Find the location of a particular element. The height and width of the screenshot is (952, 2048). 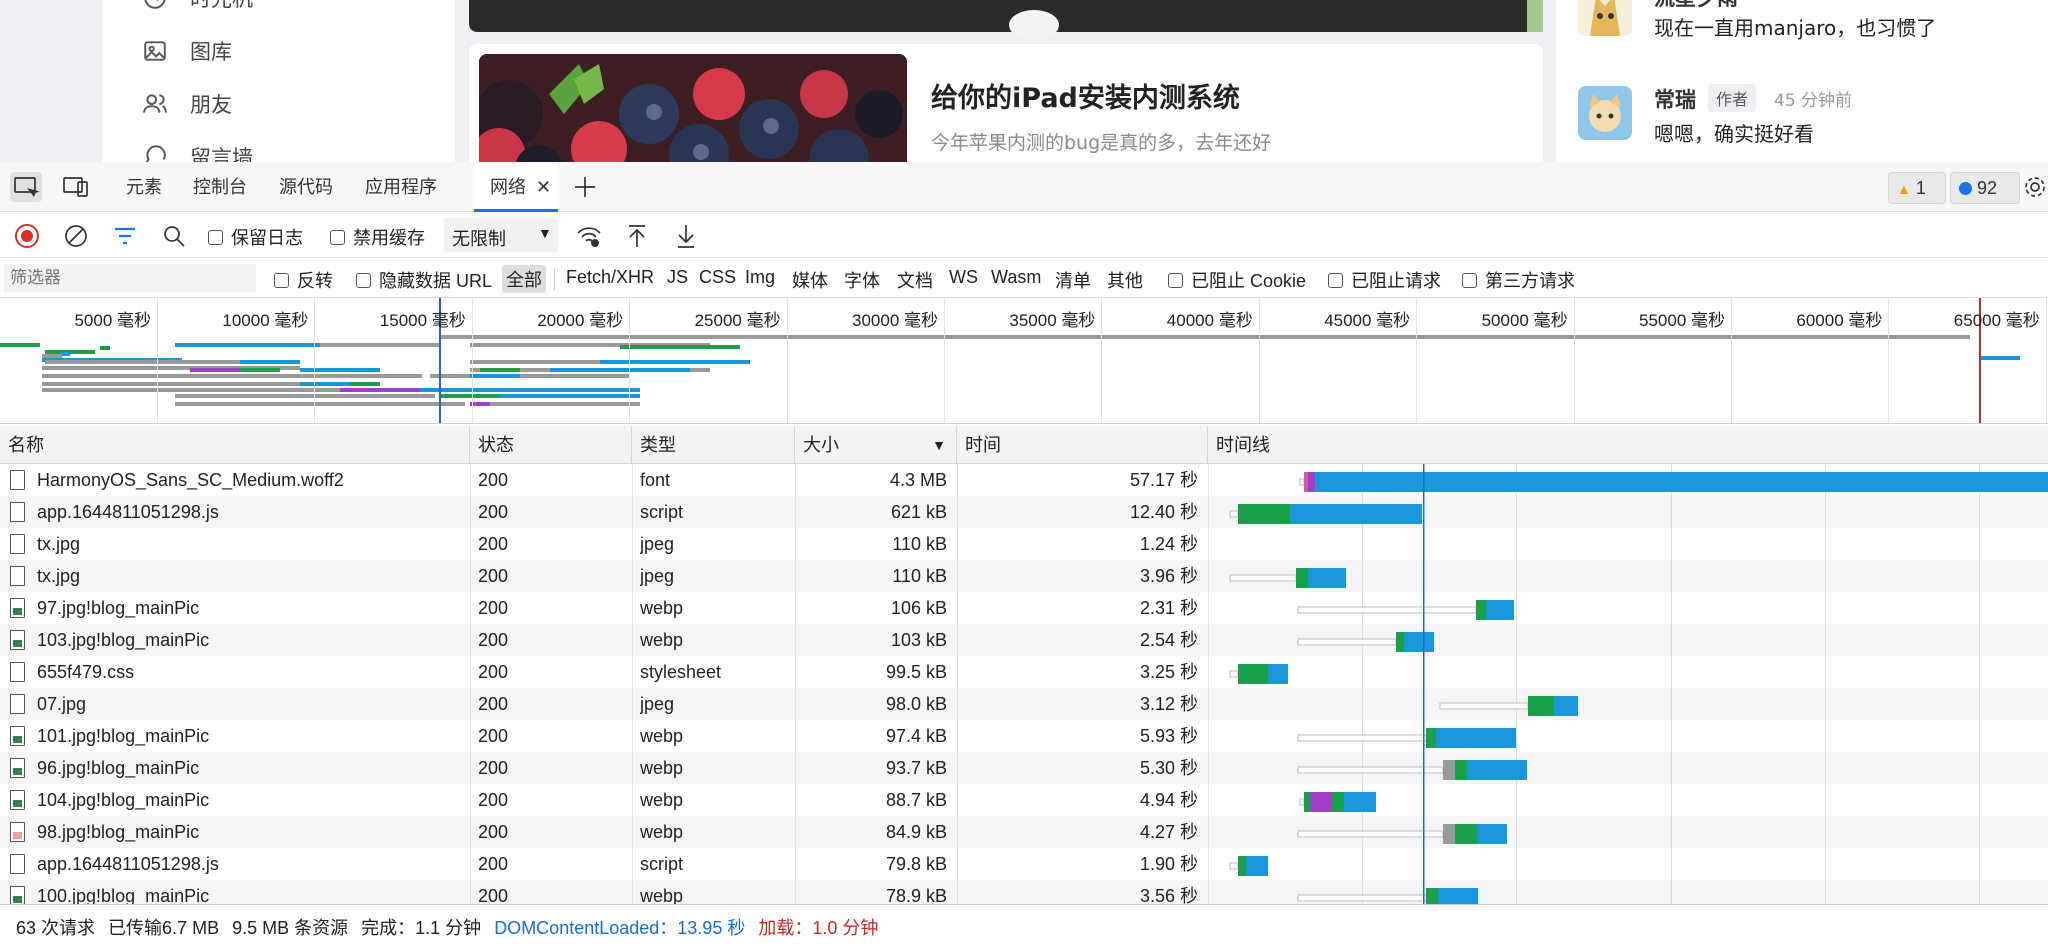

blocked-requests-checkbox: 已阻止请求 is located at coordinates (1384, 280).